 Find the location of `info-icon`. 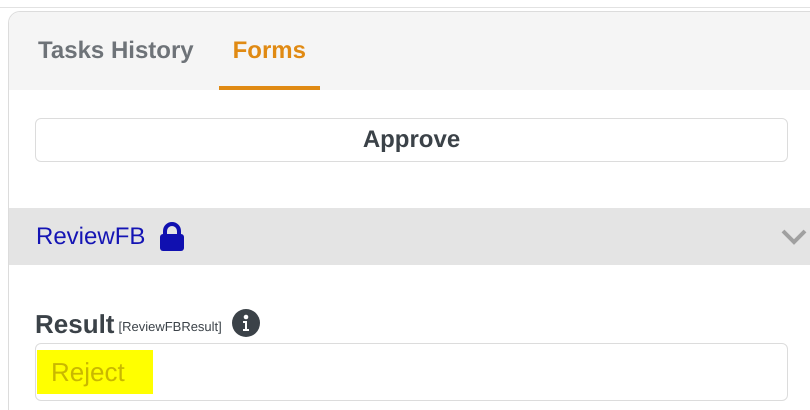

info-icon is located at coordinates (246, 323).